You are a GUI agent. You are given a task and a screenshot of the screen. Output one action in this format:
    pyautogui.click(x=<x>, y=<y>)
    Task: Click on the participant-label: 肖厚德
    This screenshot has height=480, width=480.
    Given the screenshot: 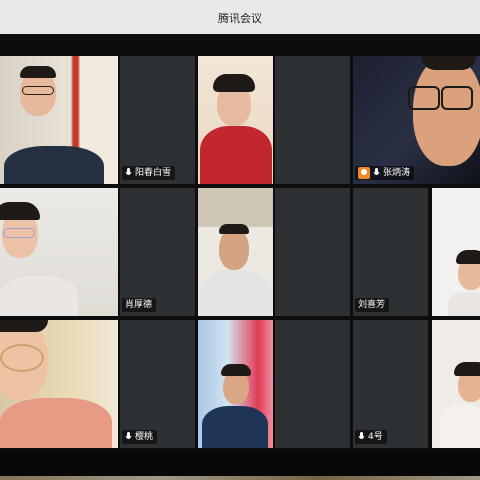 What is the action you would take?
    pyautogui.click(x=139, y=305)
    